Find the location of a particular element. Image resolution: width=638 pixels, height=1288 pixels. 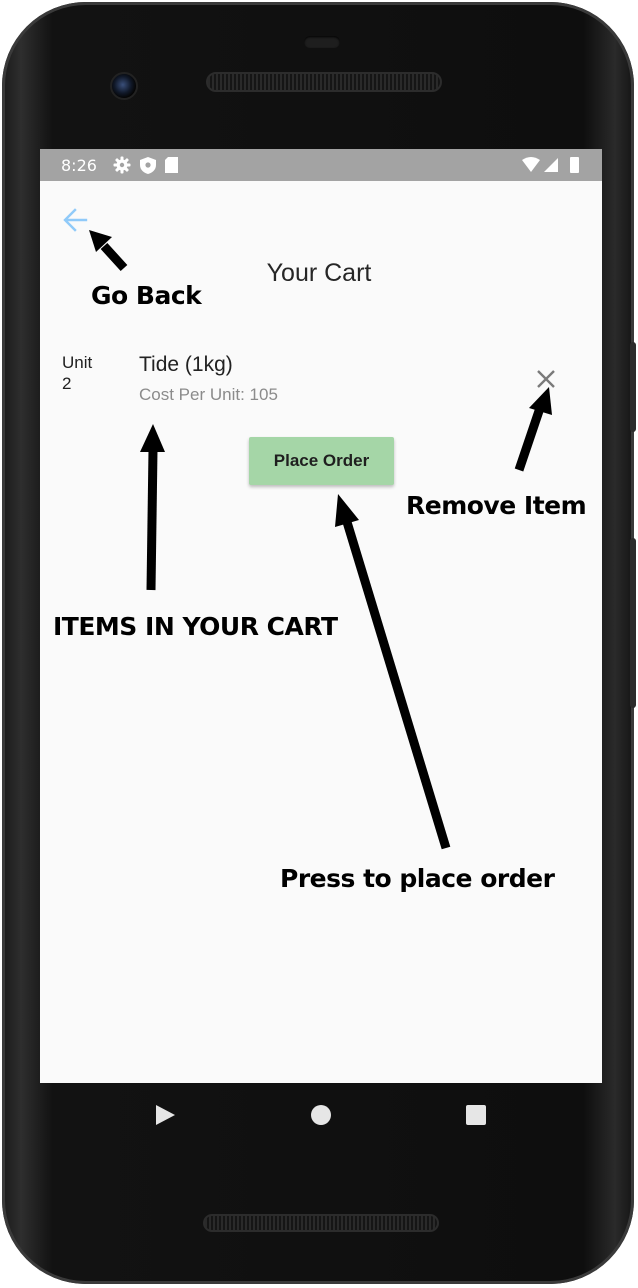

close-icon is located at coordinates (546, 379).